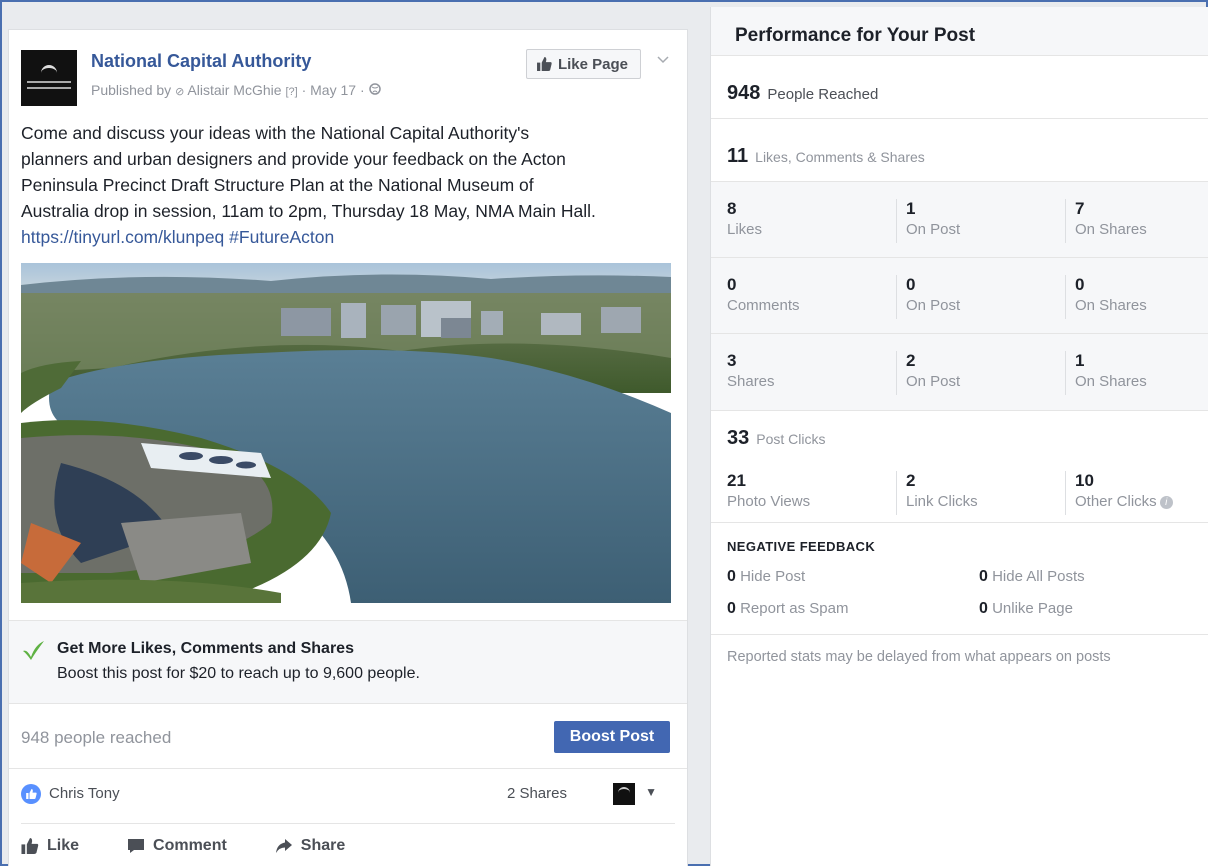 The height and width of the screenshot is (866, 1208). Describe the element at coordinates (84, 793) in the screenshot. I see `reactor-name-link: Chris Tony` at that location.